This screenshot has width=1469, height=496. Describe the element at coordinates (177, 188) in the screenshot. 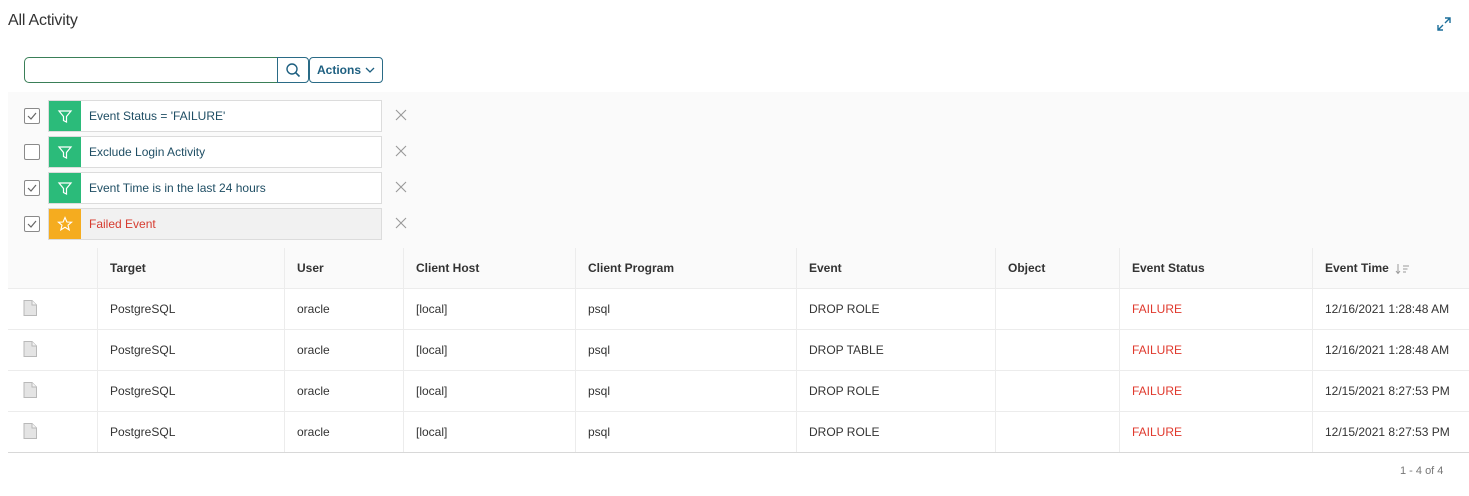

I see `filter-label: Event Time is in the last 24 hours` at that location.